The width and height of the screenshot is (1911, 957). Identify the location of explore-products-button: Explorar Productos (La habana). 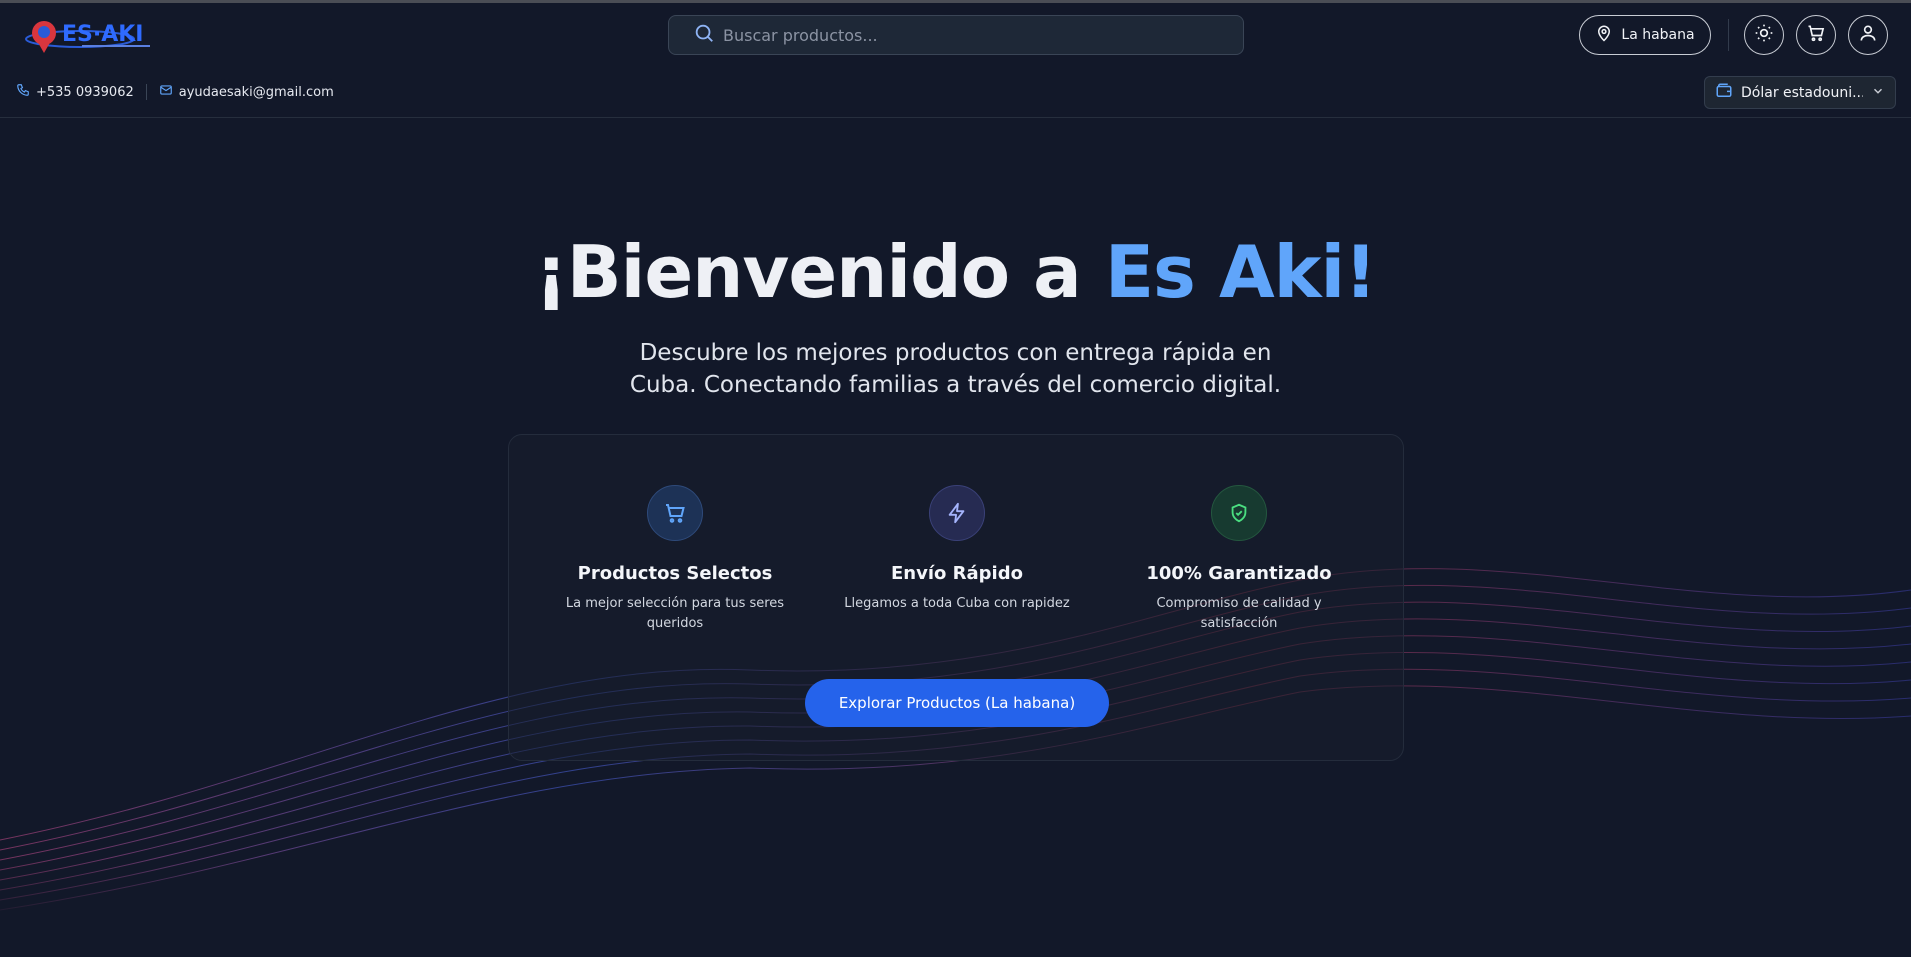
(957, 703).